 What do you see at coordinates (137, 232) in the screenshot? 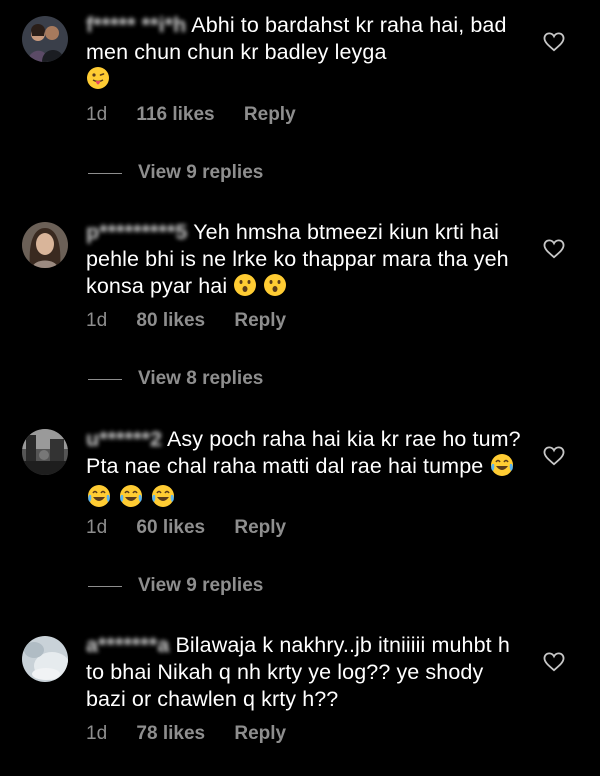
I see `username: p*********5` at bounding box center [137, 232].